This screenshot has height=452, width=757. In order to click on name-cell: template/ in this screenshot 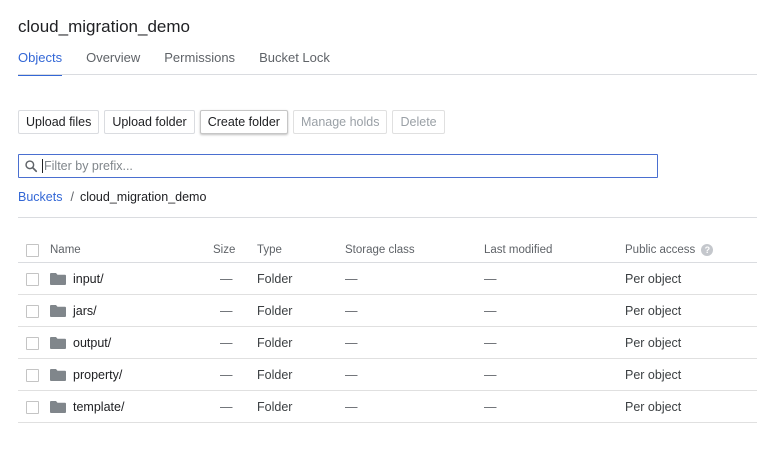, I will do `click(131, 406)`.